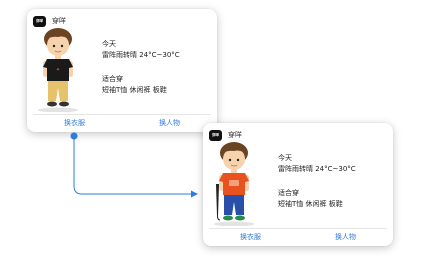  I want to click on change-person-button: 换人物, so click(345, 237).